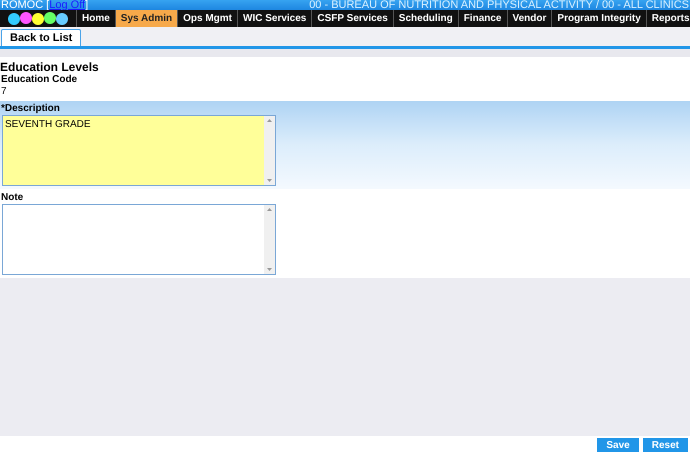 The image size is (690, 452). I want to click on field-label: Education Code, so click(39, 80).